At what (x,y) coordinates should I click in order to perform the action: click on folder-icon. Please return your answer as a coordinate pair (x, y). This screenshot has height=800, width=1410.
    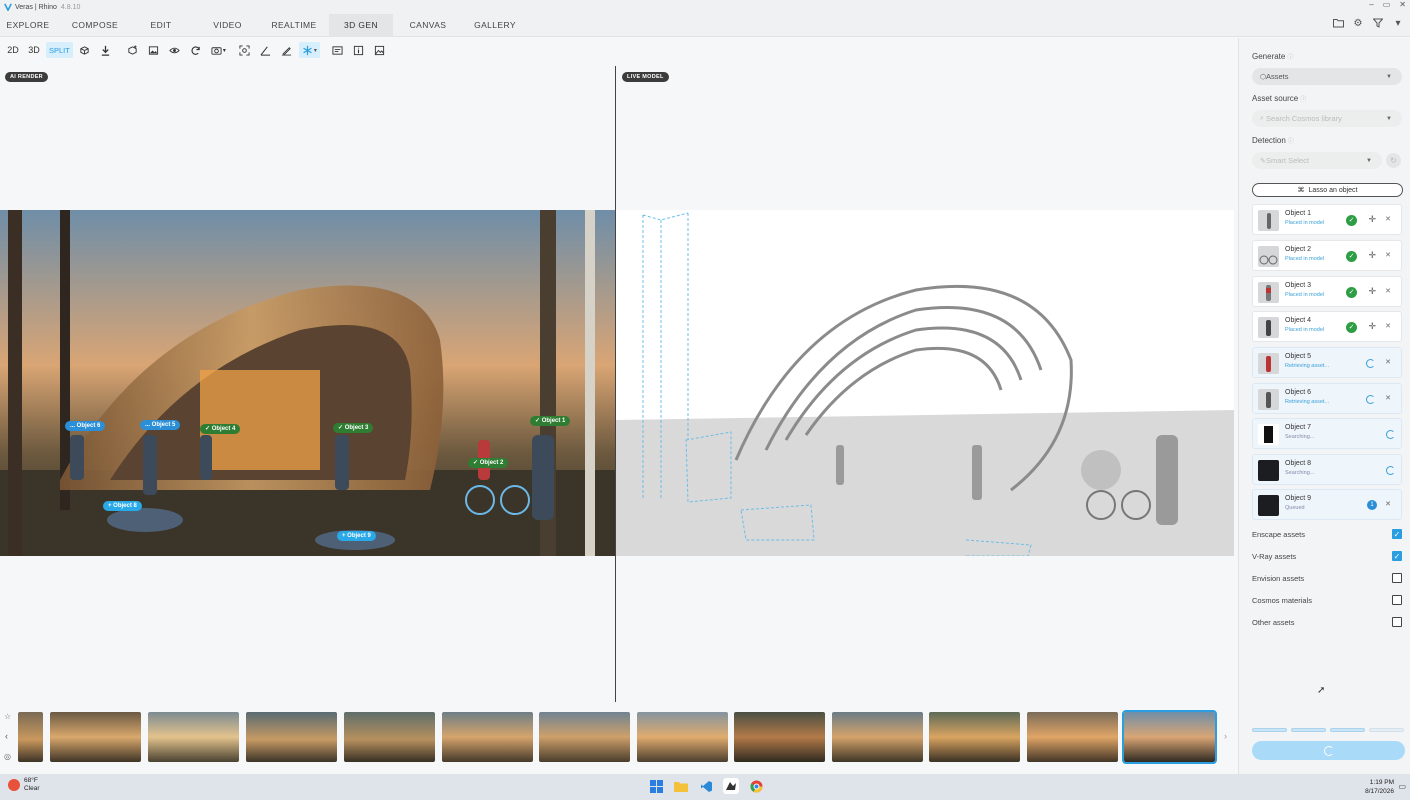
    Looking at the image, I should click on (1338, 23).